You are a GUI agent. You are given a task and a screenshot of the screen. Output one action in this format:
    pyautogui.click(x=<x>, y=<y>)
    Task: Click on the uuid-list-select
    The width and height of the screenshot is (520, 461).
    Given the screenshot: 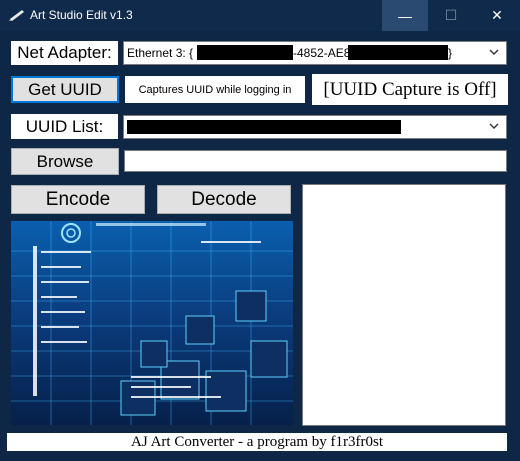 What is the action you would take?
    pyautogui.click(x=315, y=127)
    